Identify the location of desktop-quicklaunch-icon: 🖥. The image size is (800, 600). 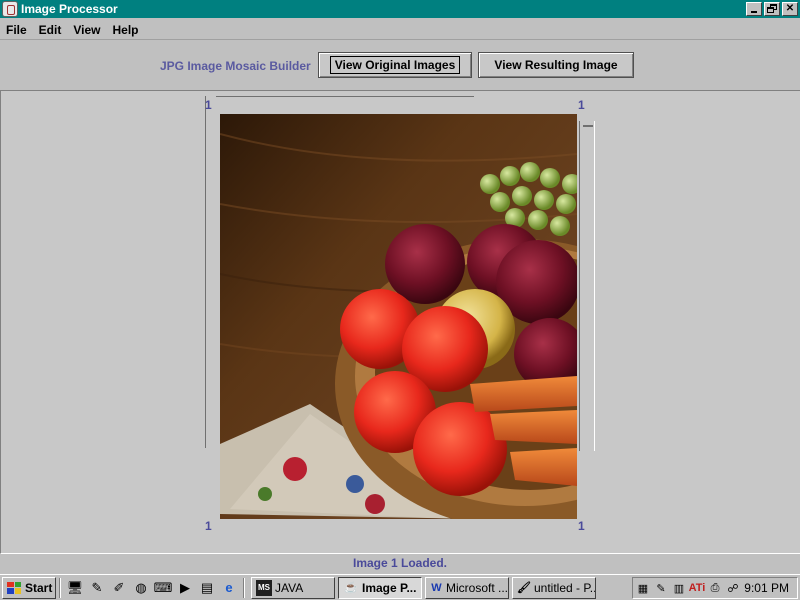
(75, 588).